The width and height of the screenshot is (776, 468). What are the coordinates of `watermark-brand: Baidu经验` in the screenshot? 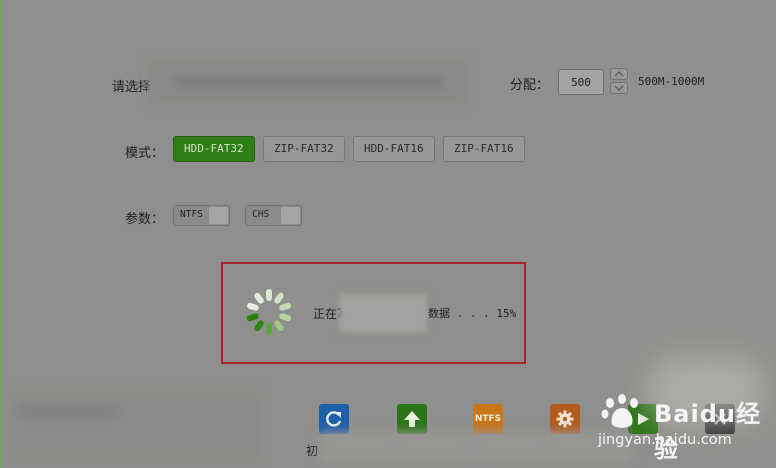 It's located at (707, 431).